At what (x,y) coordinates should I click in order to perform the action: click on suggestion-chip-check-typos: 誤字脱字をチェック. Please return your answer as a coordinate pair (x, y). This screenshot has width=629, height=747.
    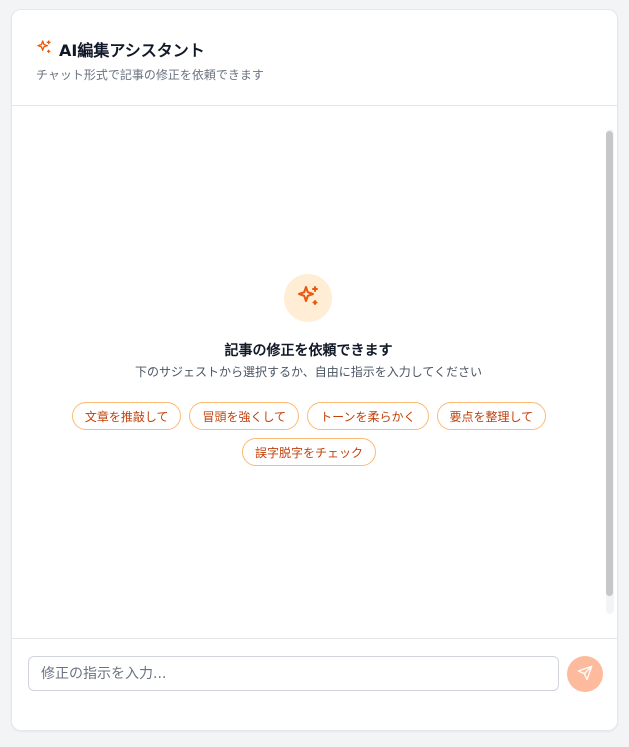
    Looking at the image, I should click on (308, 452).